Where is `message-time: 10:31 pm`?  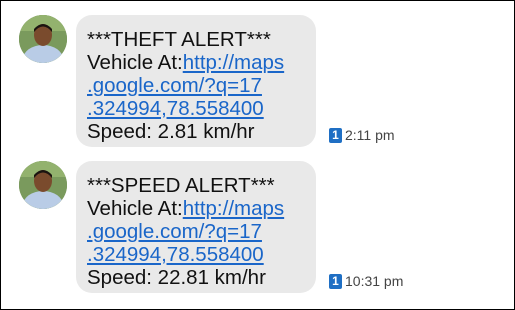 message-time: 10:31 pm is located at coordinates (374, 281).